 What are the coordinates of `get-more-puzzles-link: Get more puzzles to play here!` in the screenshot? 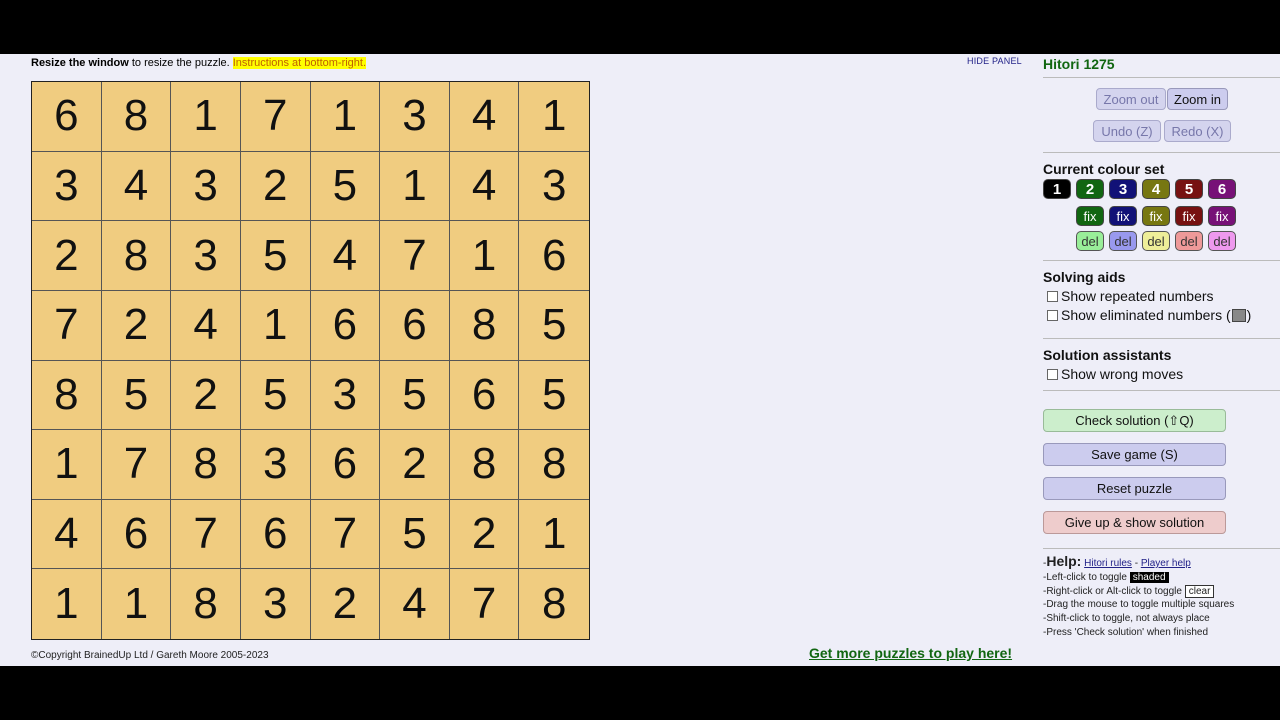 It's located at (910, 653).